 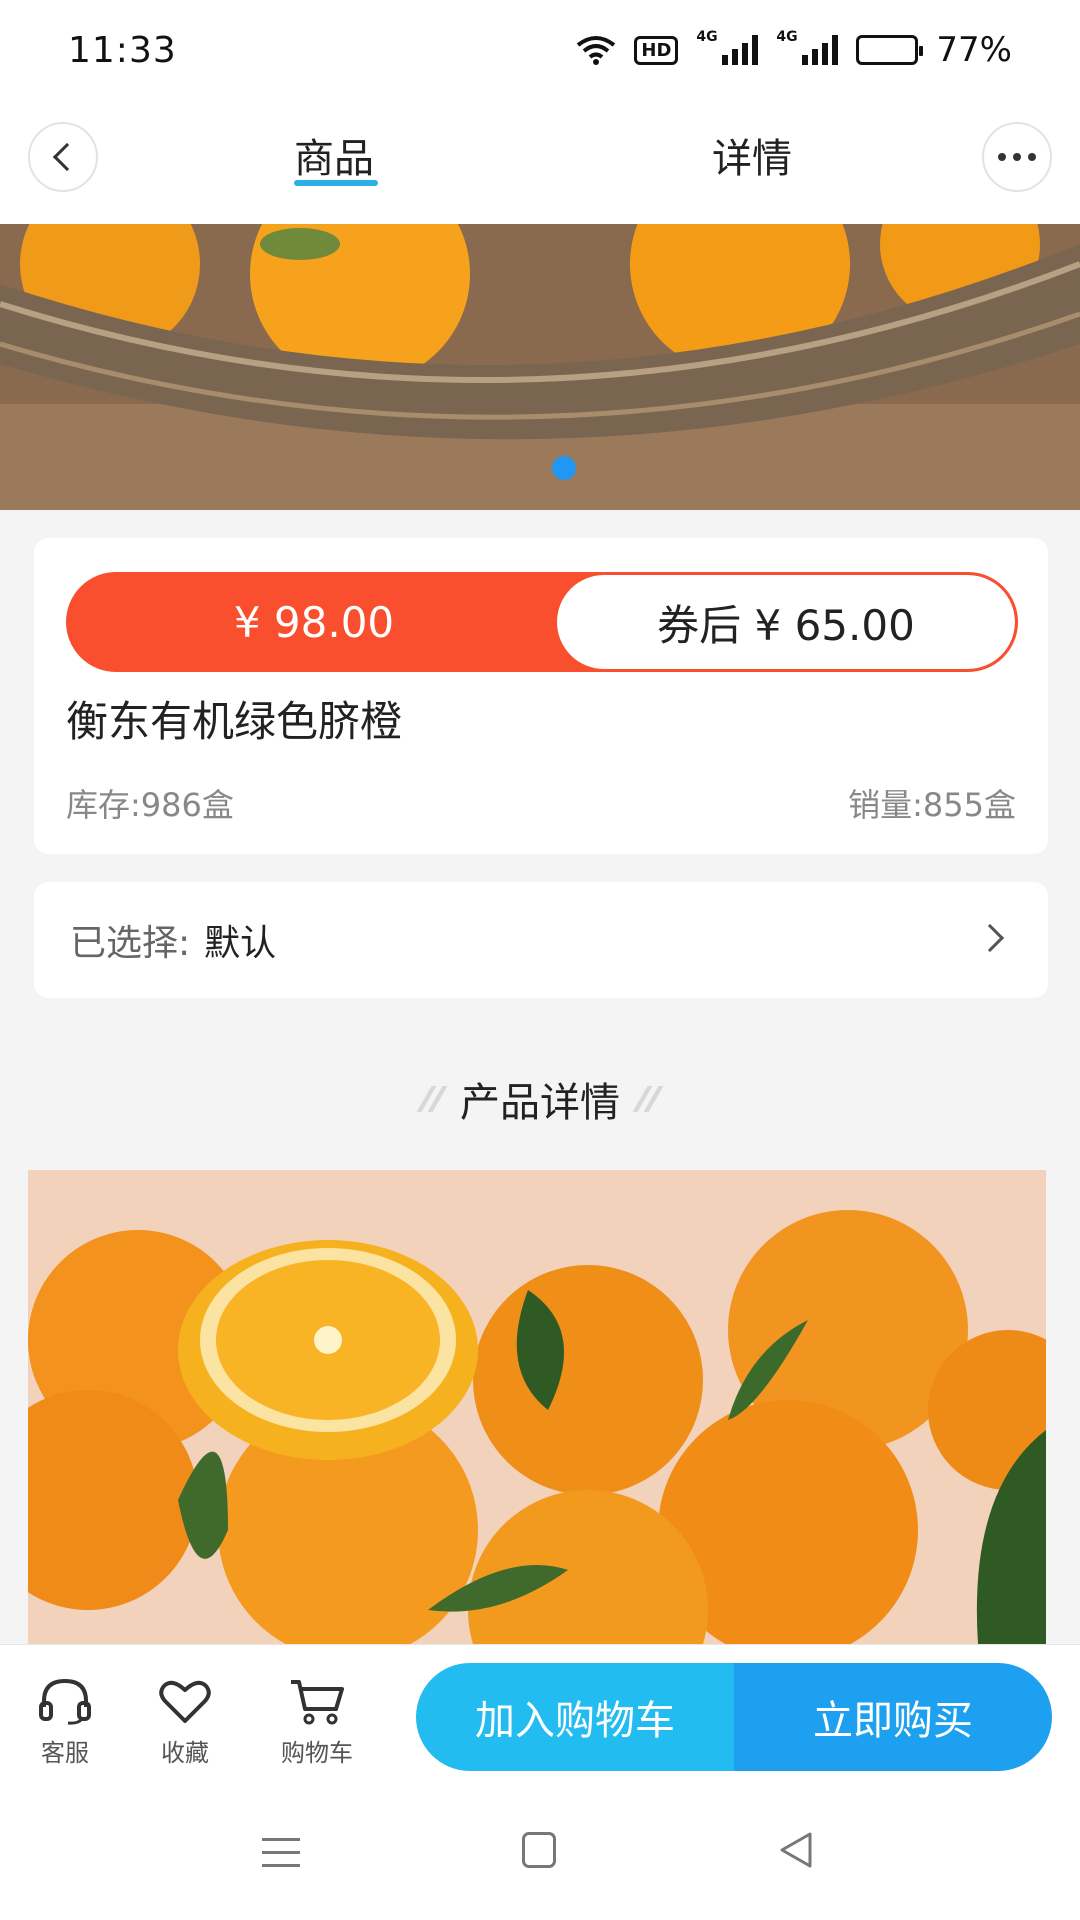 I want to click on coupon-price: 券后 ¥ 65.00, so click(x=786, y=622).